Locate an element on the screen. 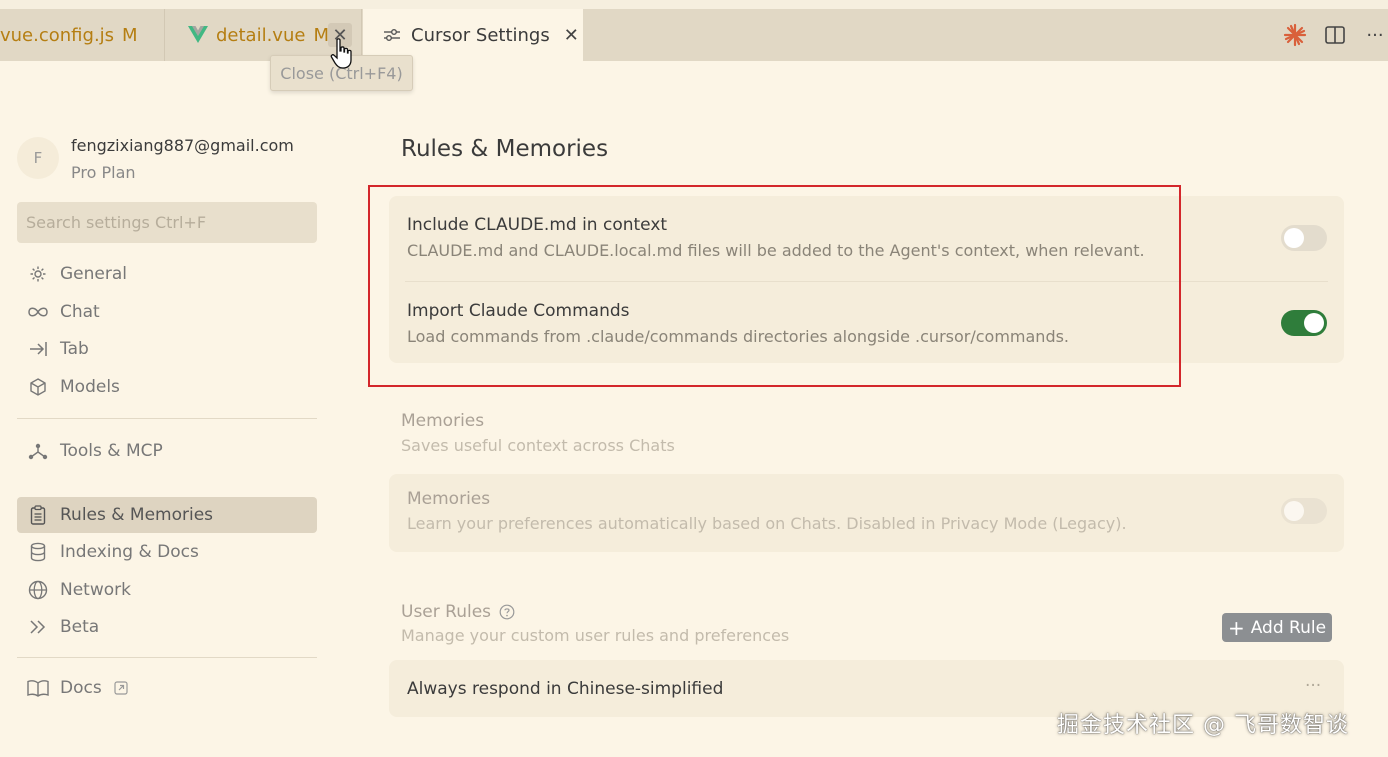 This screenshot has width=1388, height=757. user-rule-text: Always respond in Chinese-simplified is located at coordinates (565, 689).